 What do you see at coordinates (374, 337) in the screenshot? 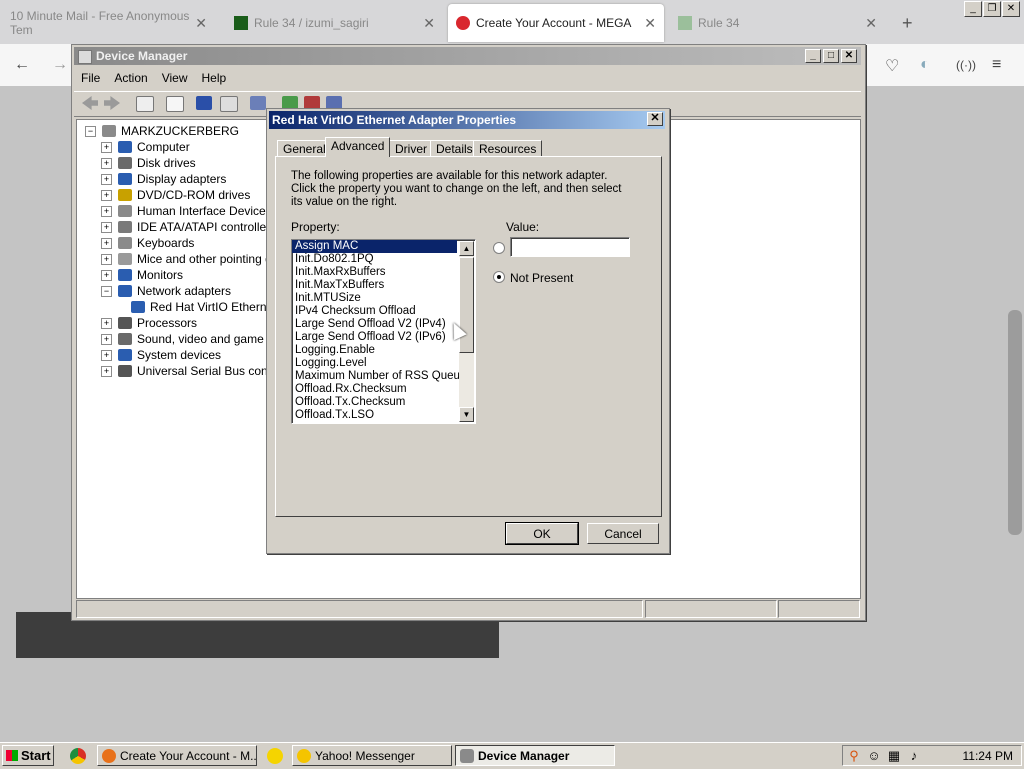
I see `property-item: Large Send Offload V2 (IPv6)` at bounding box center [374, 337].